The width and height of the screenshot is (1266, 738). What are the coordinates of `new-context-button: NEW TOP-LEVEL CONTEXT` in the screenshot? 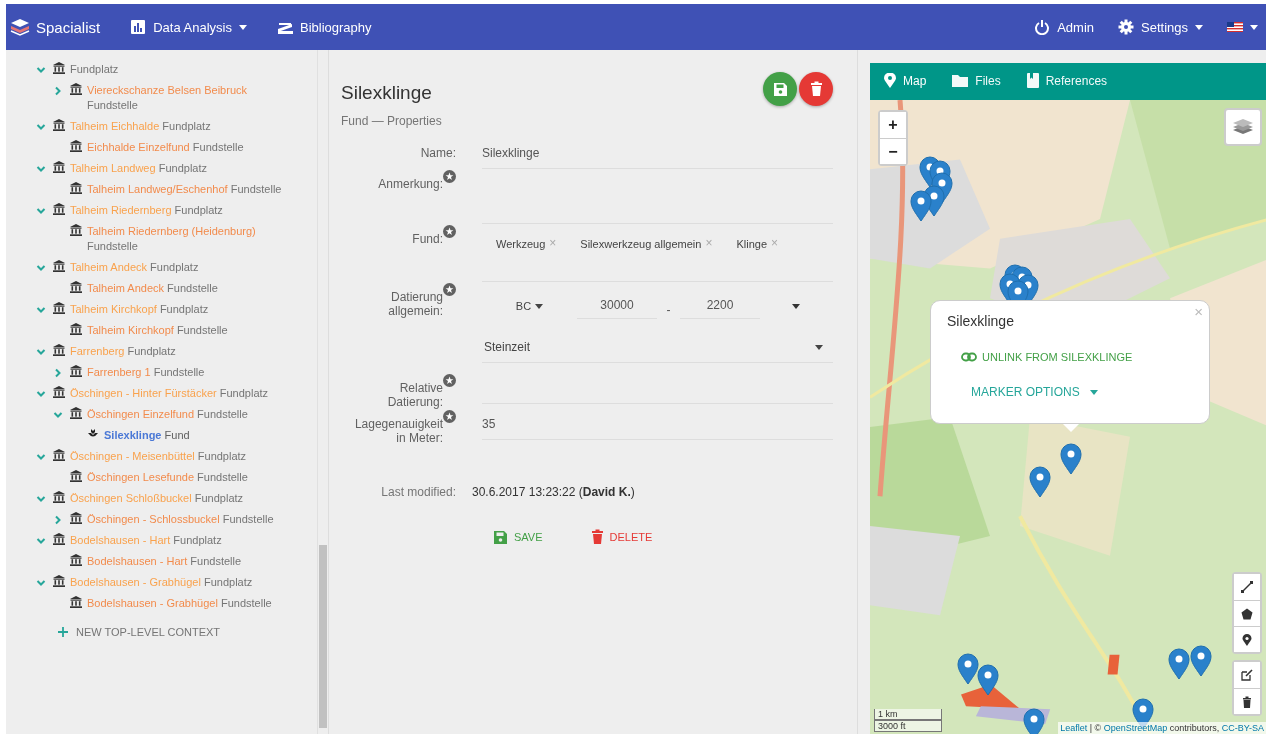 It's located at (139, 632).